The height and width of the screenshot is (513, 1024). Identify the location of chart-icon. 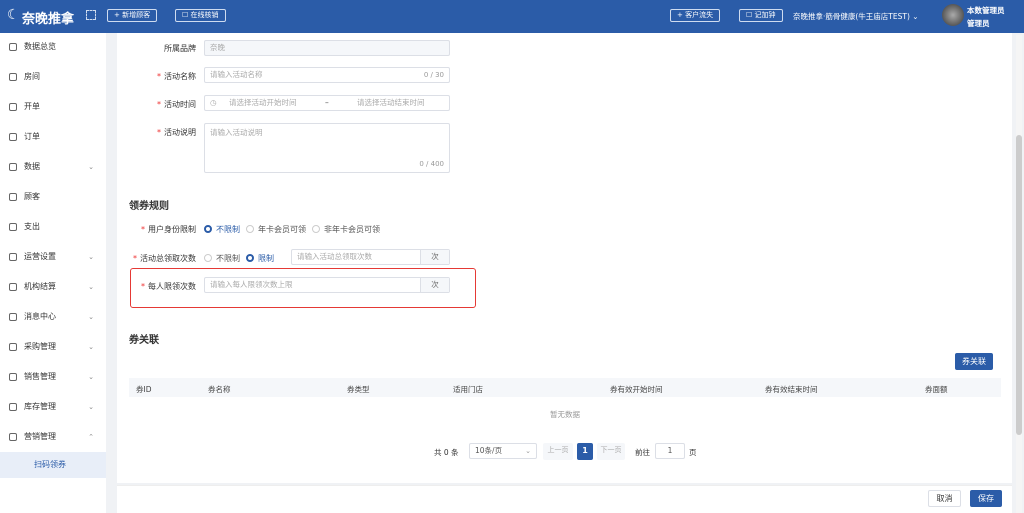
(13, 167).